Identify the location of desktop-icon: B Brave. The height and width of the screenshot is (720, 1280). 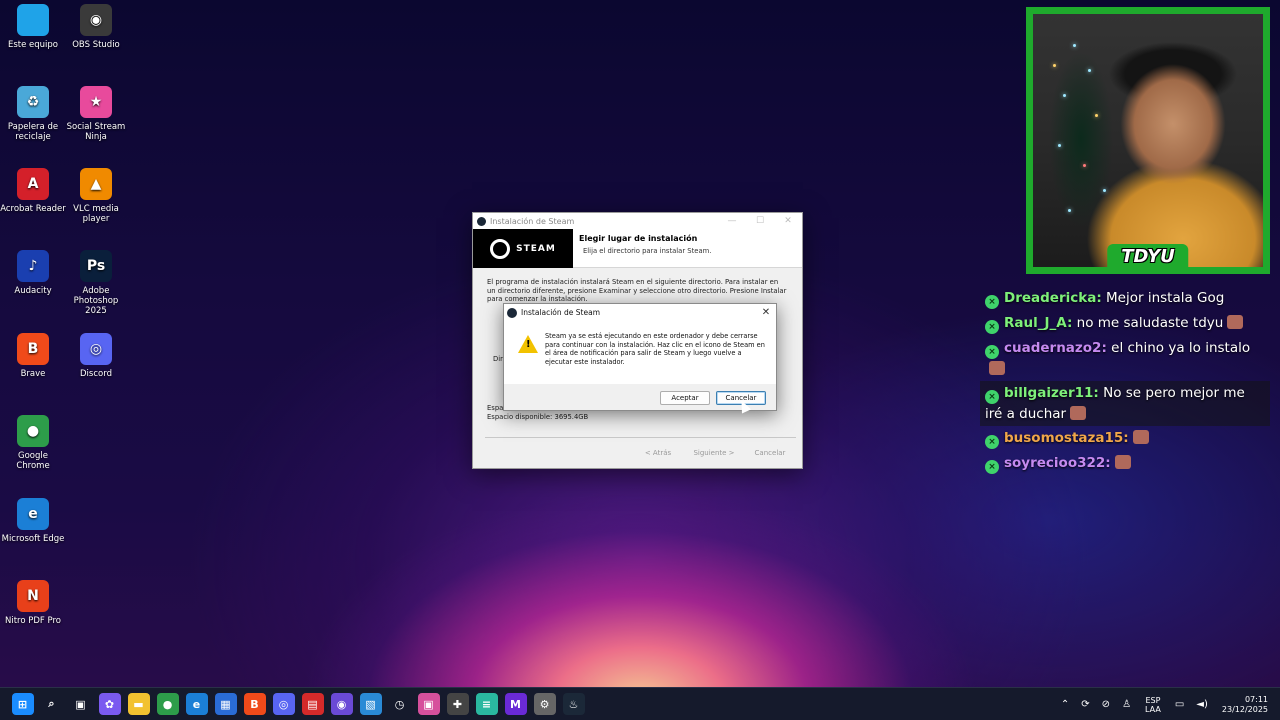
(33, 356).